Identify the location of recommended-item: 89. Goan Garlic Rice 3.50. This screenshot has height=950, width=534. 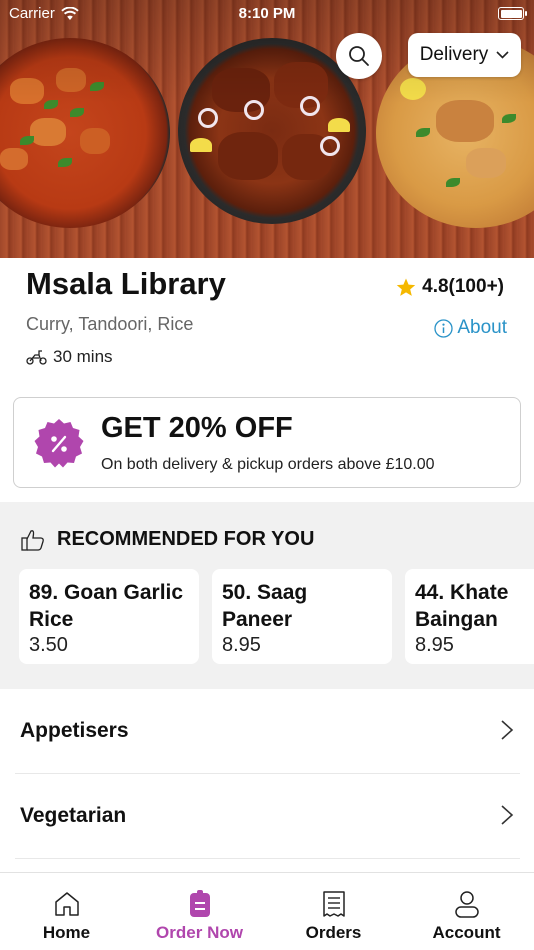
(109, 616).